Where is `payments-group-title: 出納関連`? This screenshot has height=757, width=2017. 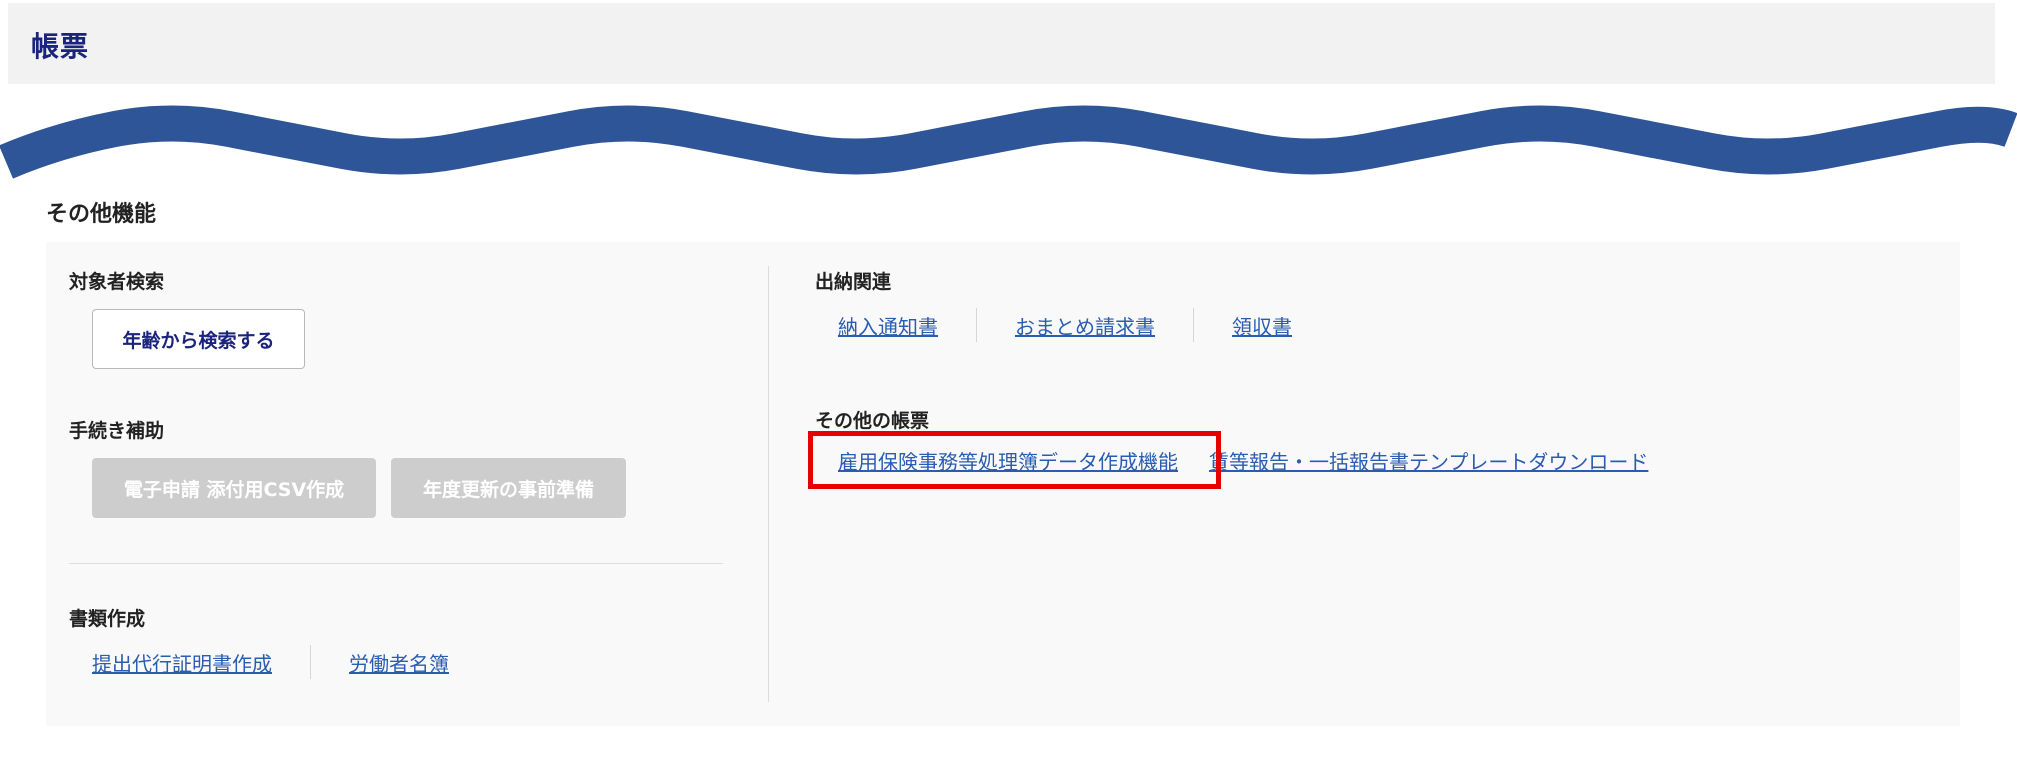
payments-group-title: 出納関連 is located at coordinates (853, 282).